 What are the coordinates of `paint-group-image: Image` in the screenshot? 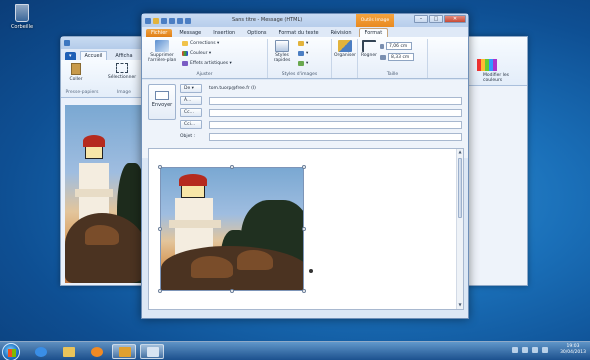 It's located at (124, 92).